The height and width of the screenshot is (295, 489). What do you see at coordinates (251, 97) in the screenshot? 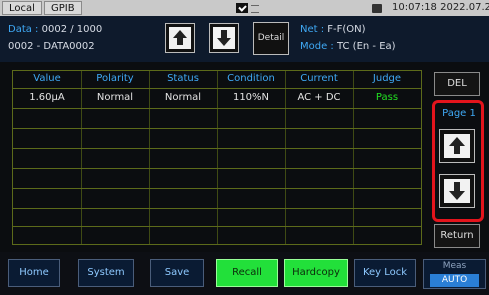
I see `cell-condition: 110%N` at bounding box center [251, 97].